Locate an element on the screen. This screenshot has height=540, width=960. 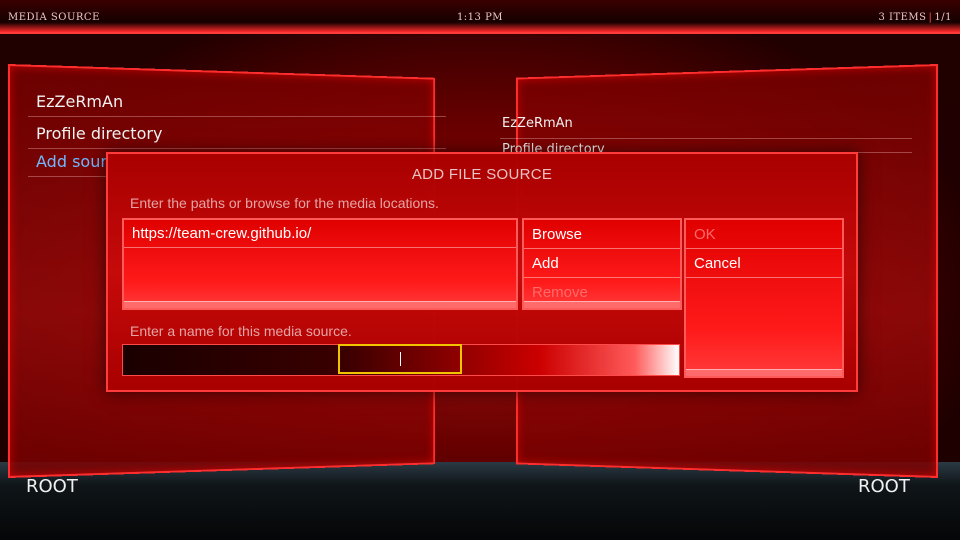
right-root-label: ROOT is located at coordinates (884, 486).